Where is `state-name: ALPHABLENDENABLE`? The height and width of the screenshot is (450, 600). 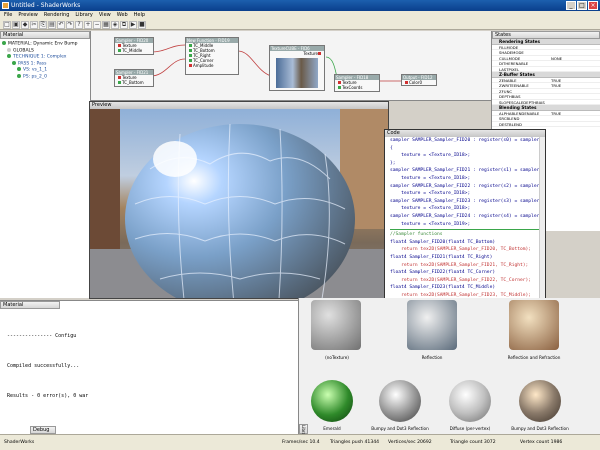 state-name: ALPHABLENDENABLE is located at coordinates (519, 113).